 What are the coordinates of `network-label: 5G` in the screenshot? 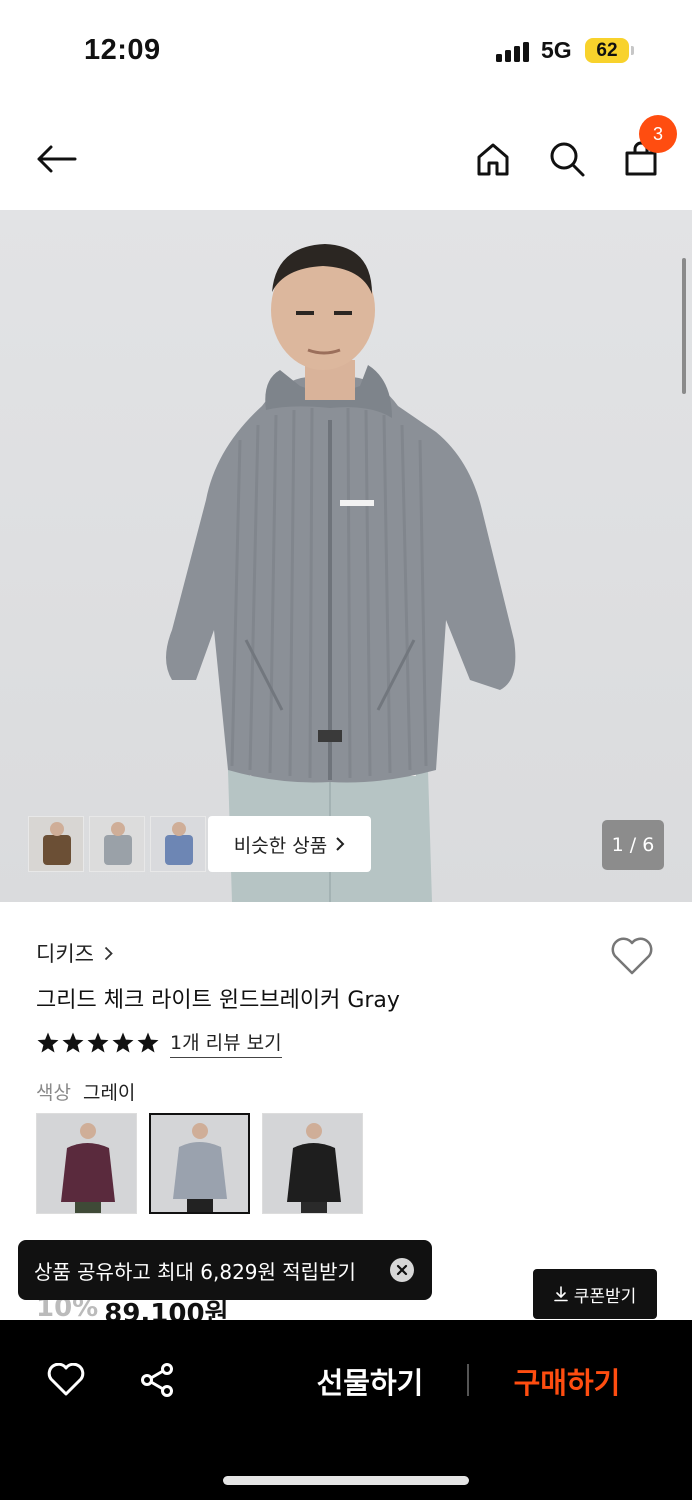 It's located at (556, 50).